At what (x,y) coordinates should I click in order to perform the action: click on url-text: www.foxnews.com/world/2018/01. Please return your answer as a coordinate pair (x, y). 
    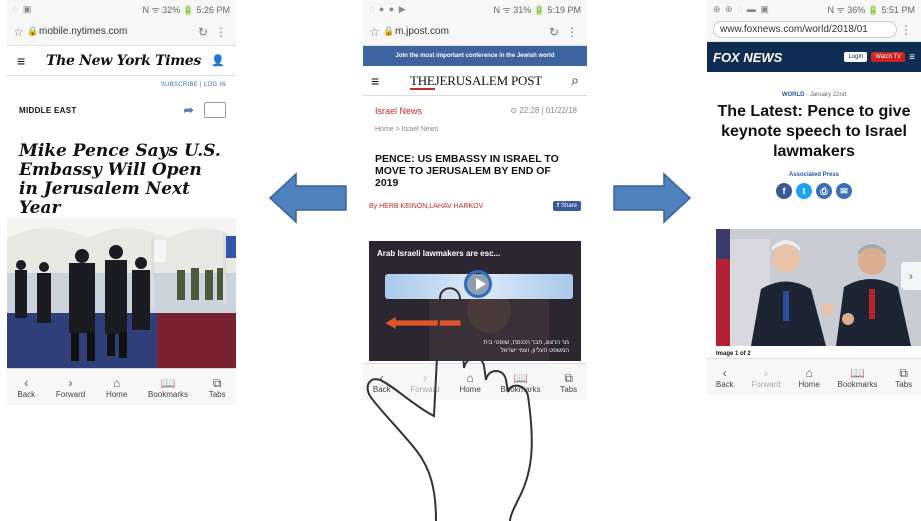
    Looking at the image, I should click on (805, 29).